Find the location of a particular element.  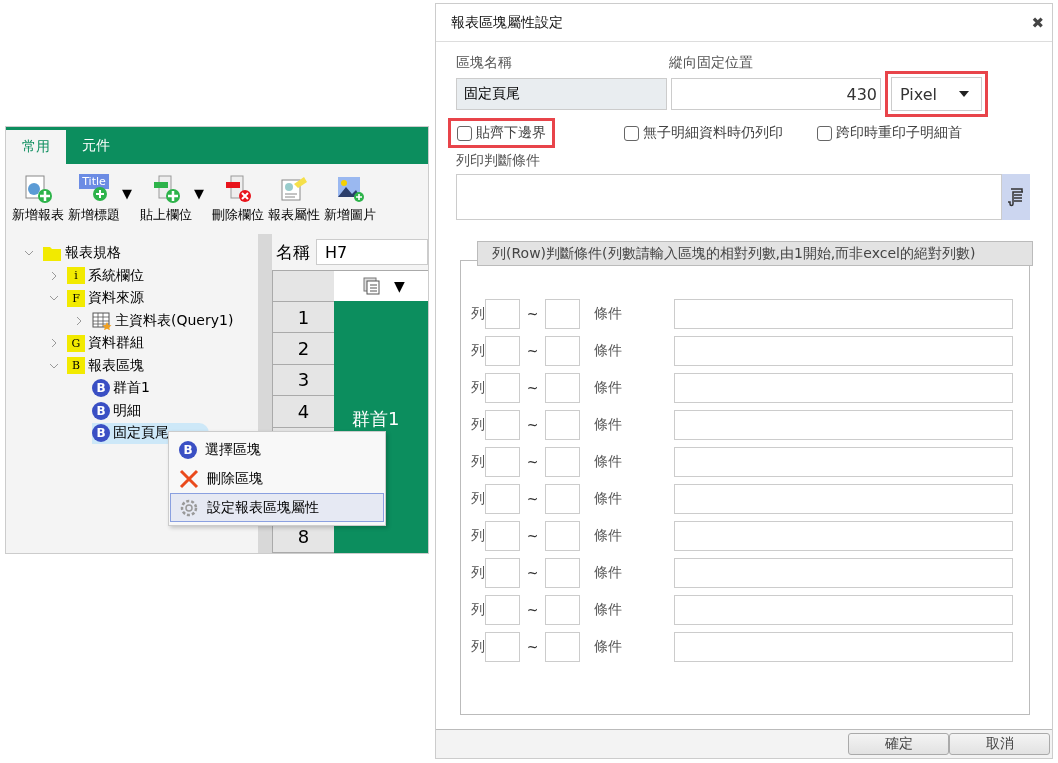

toolbar-button: 報表屬性 is located at coordinates (294, 199).